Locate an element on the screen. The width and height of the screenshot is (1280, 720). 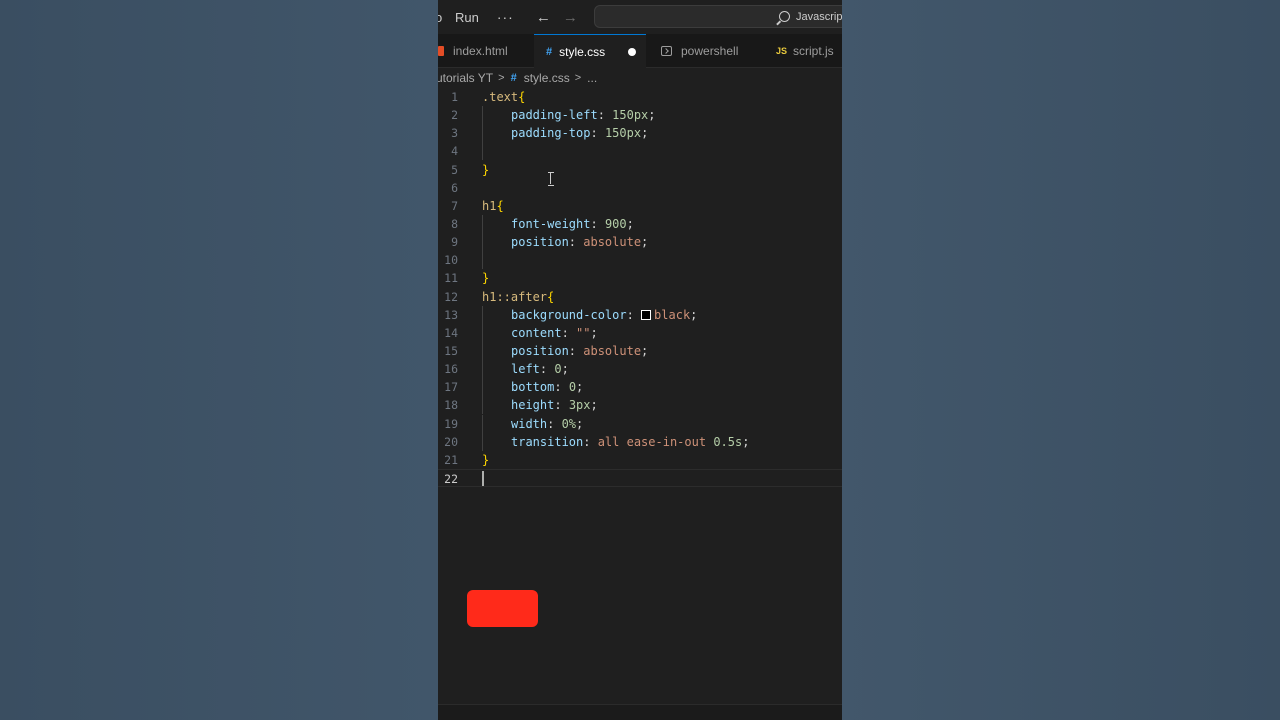
css-property: height is located at coordinates (533, 405).